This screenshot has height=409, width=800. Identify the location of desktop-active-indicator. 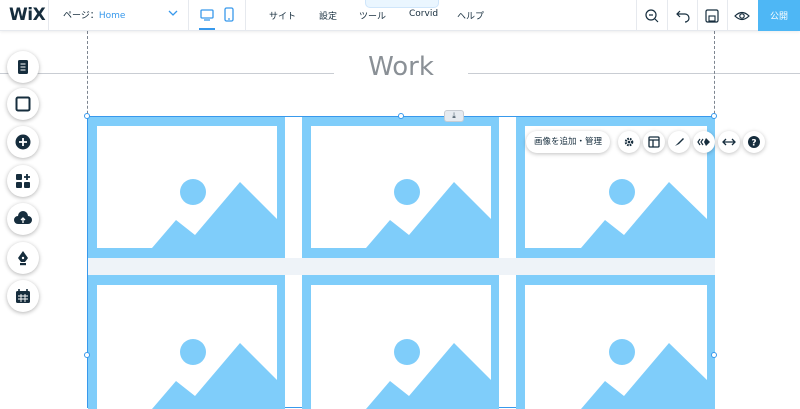
(207, 29).